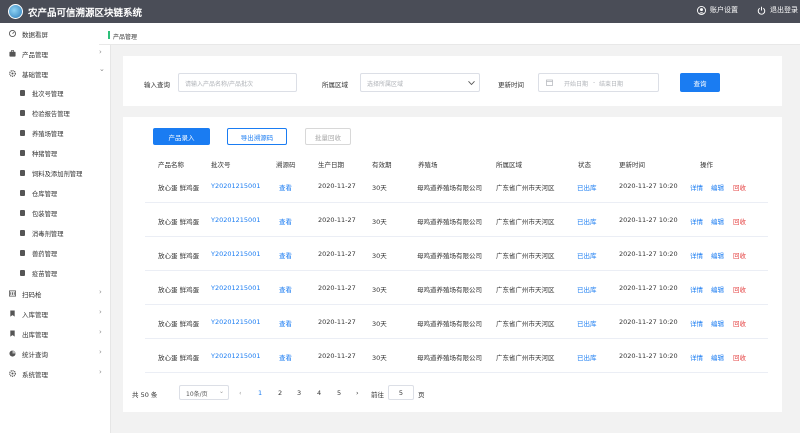 The image size is (800, 433). What do you see at coordinates (357, 393) in the screenshot?
I see `next-page-button: ›` at bounding box center [357, 393].